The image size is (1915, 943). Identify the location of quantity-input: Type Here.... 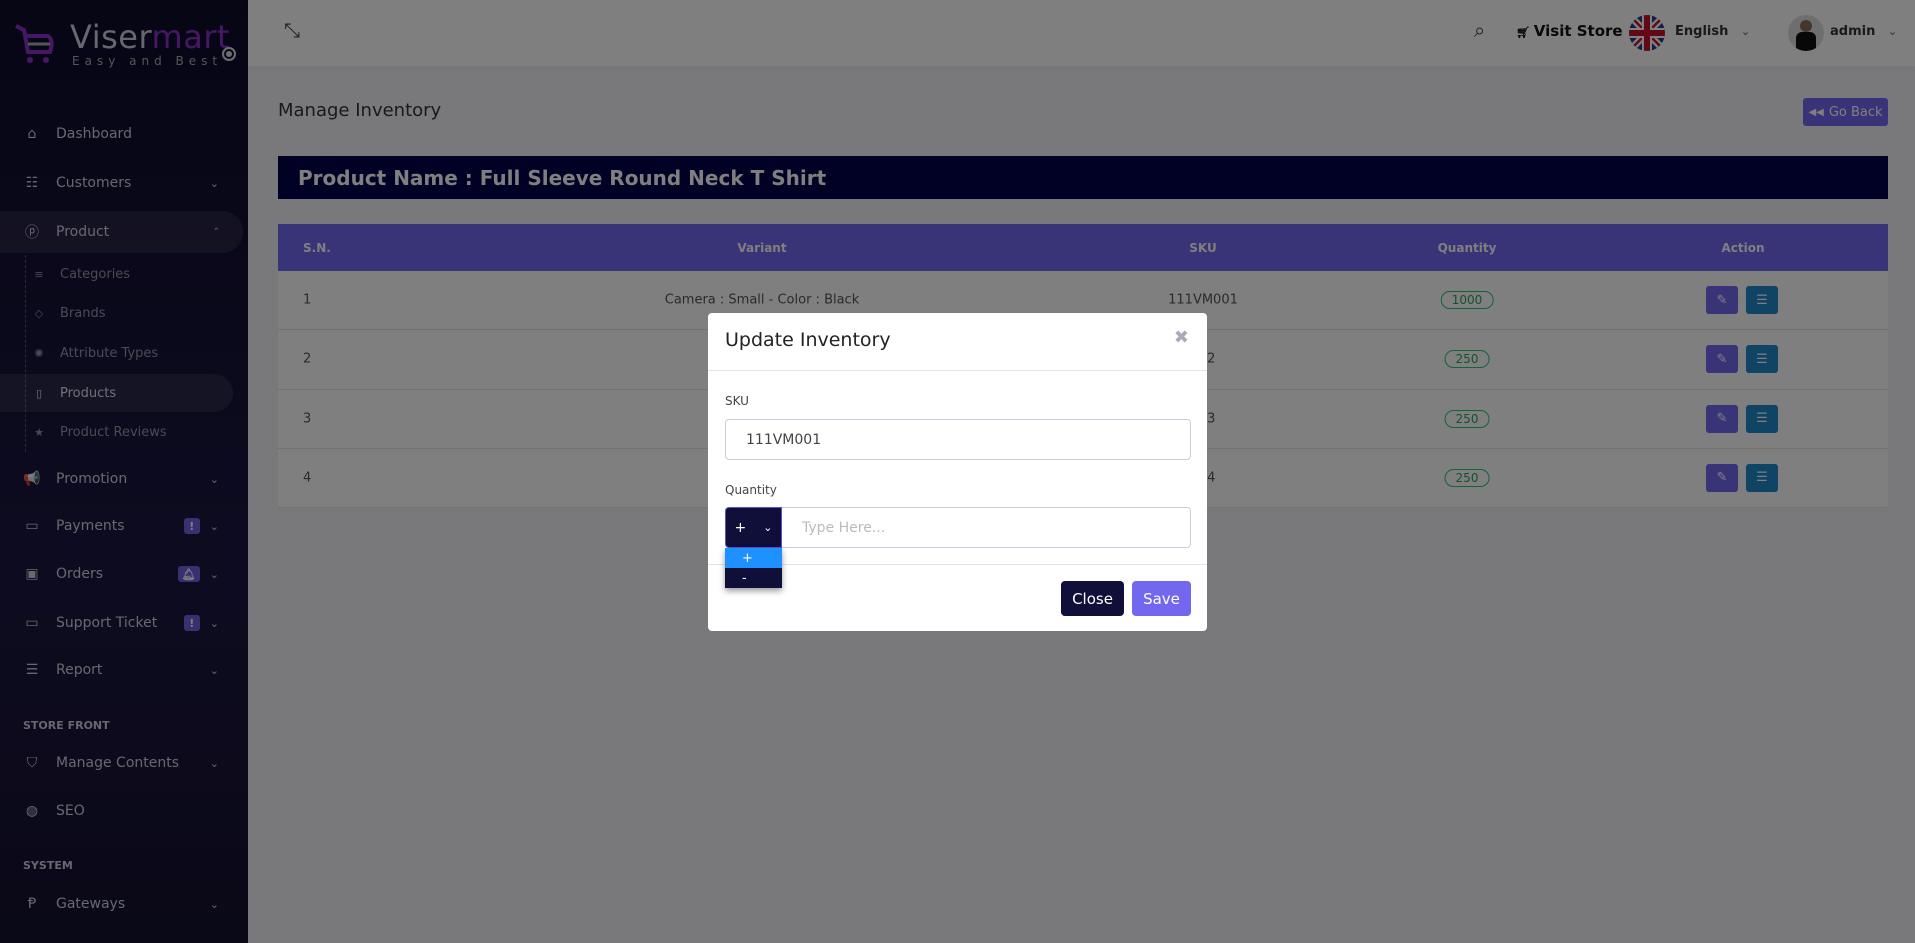
(986, 527).